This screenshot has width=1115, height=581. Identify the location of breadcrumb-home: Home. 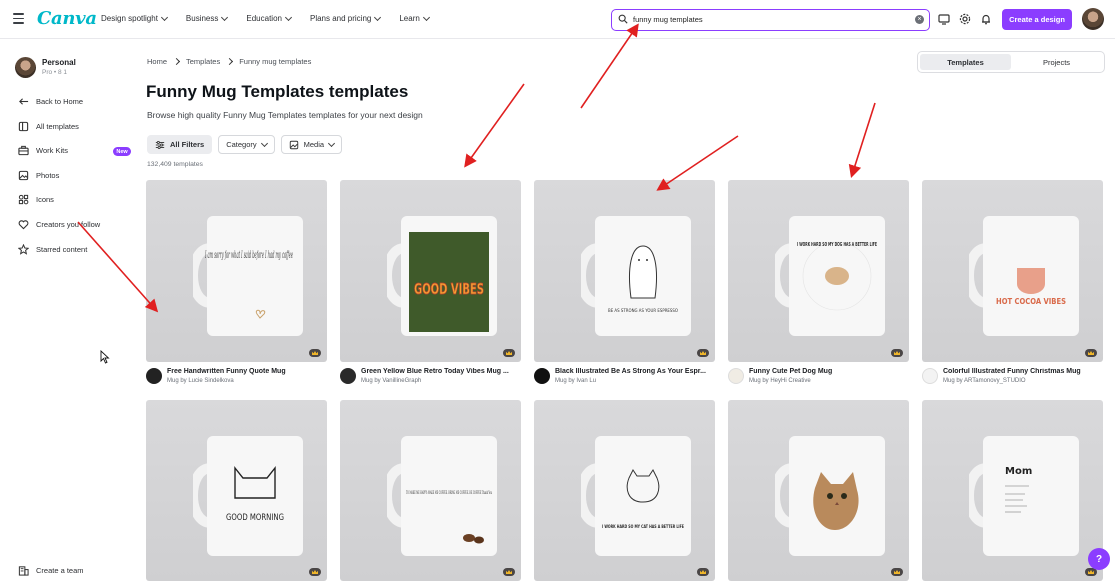
(157, 61).